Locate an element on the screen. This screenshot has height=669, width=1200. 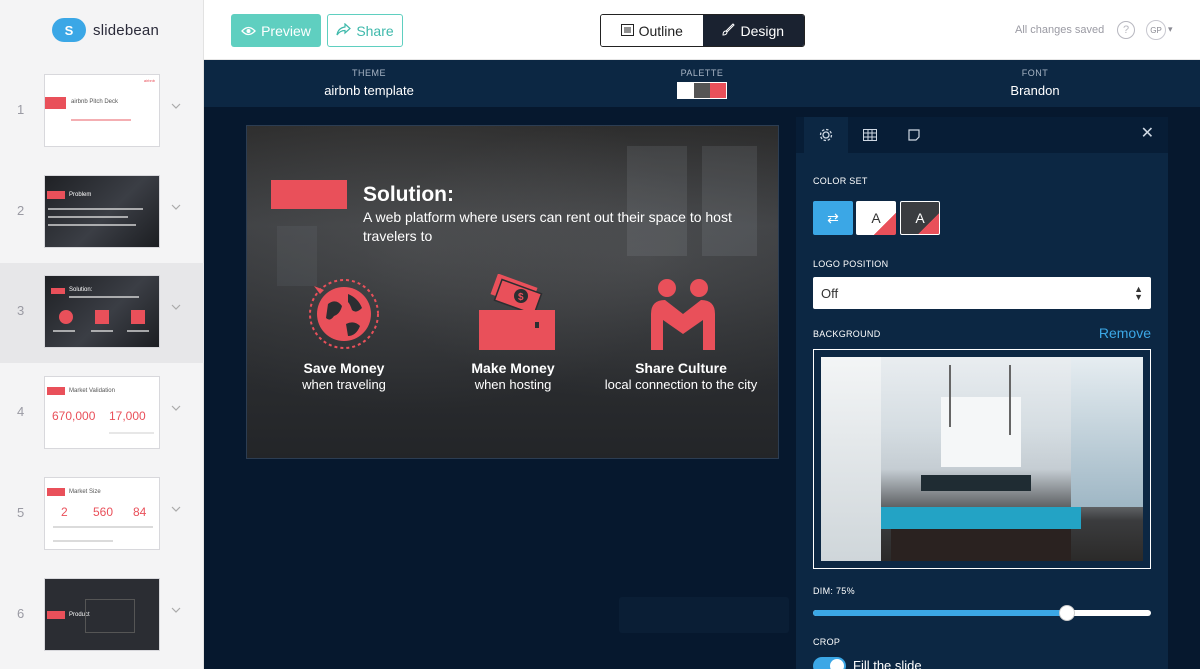
slide-item-6: 6 Product is located at coordinates (102, 616).